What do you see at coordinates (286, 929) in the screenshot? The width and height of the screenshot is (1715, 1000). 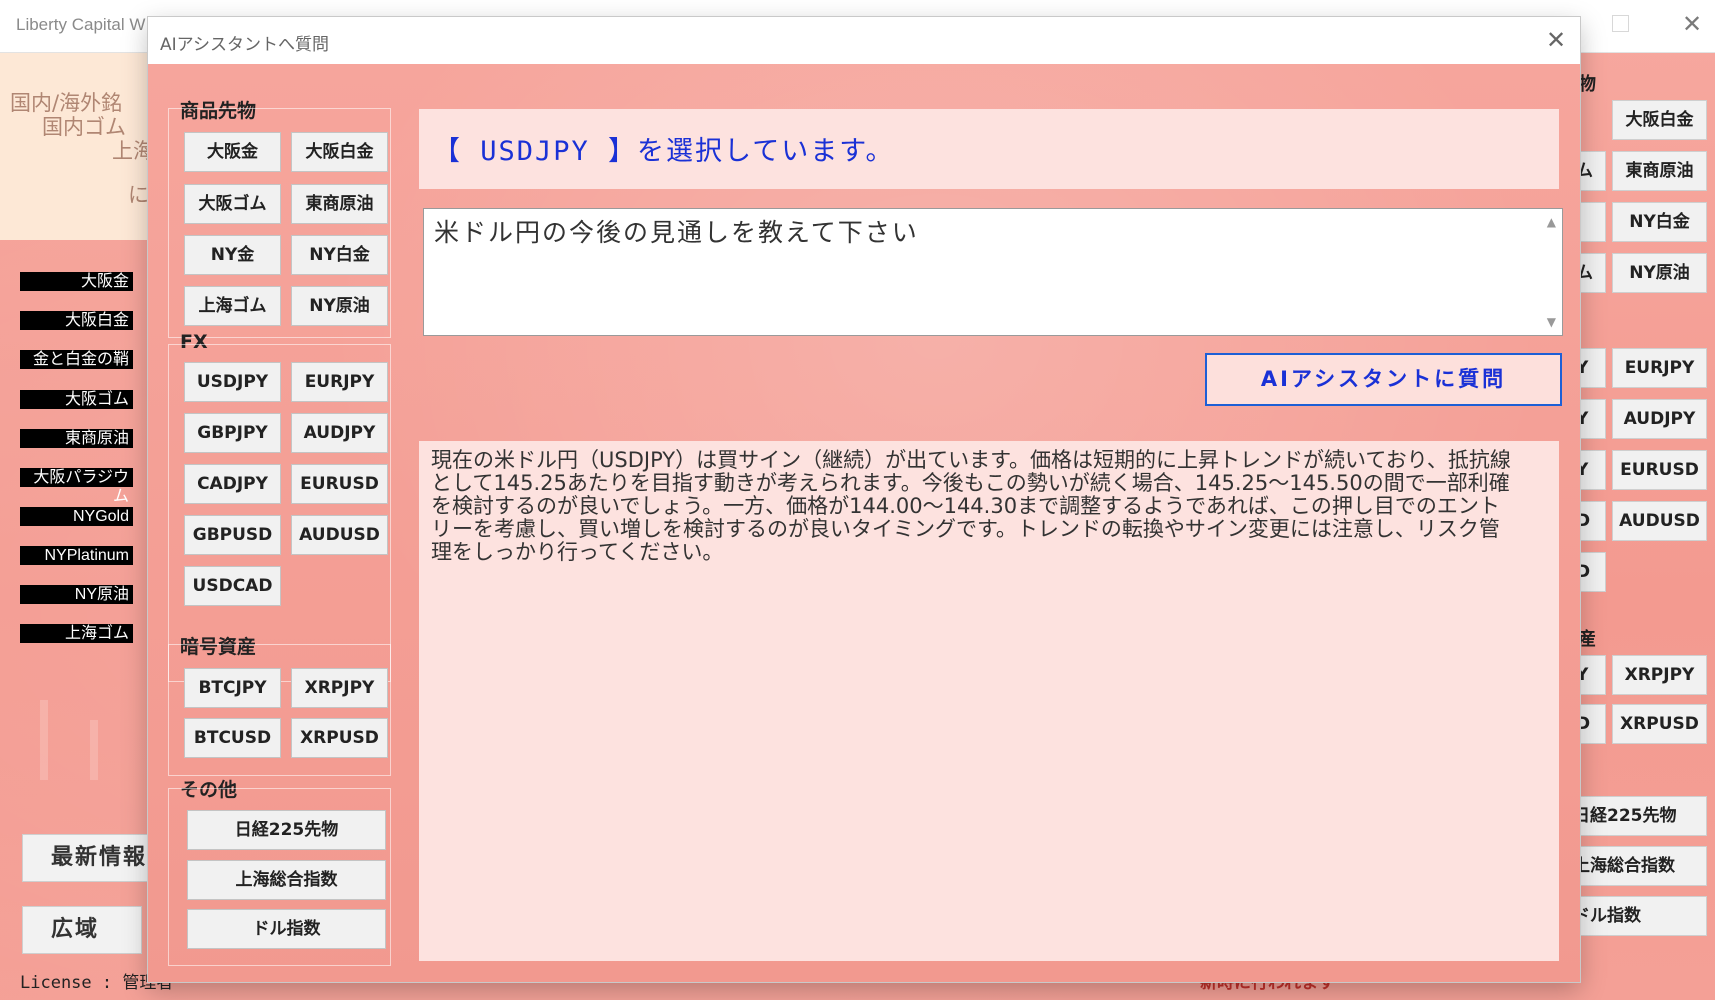 I see `dollar-index-button: ドル指数` at bounding box center [286, 929].